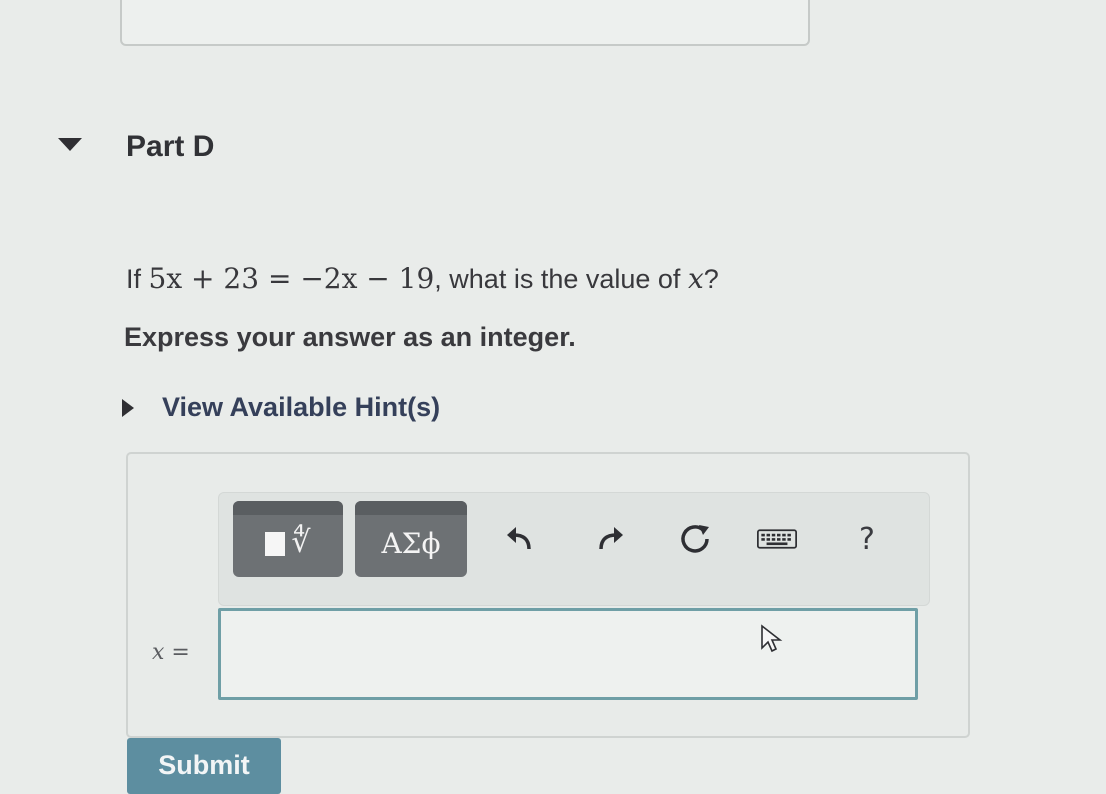 This screenshot has height=794, width=1106. I want to click on equation-right: −2x − 19, so click(367, 278).